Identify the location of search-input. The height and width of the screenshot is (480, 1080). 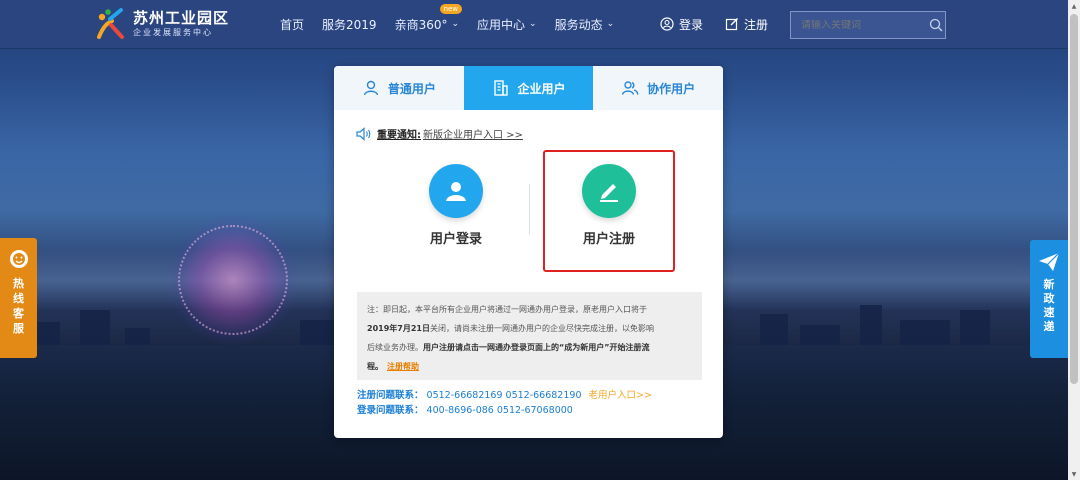
(858, 25).